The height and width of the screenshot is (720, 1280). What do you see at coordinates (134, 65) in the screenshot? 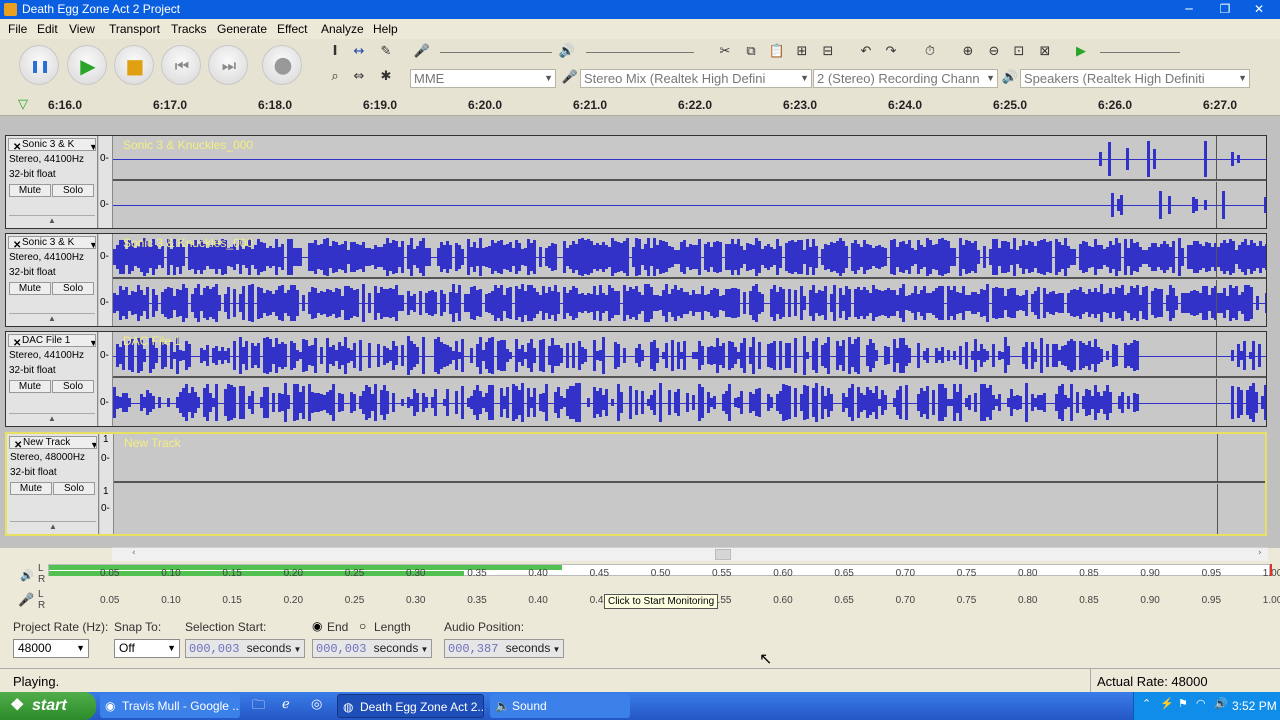
I see `stop-button: ■` at bounding box center [134, 65].